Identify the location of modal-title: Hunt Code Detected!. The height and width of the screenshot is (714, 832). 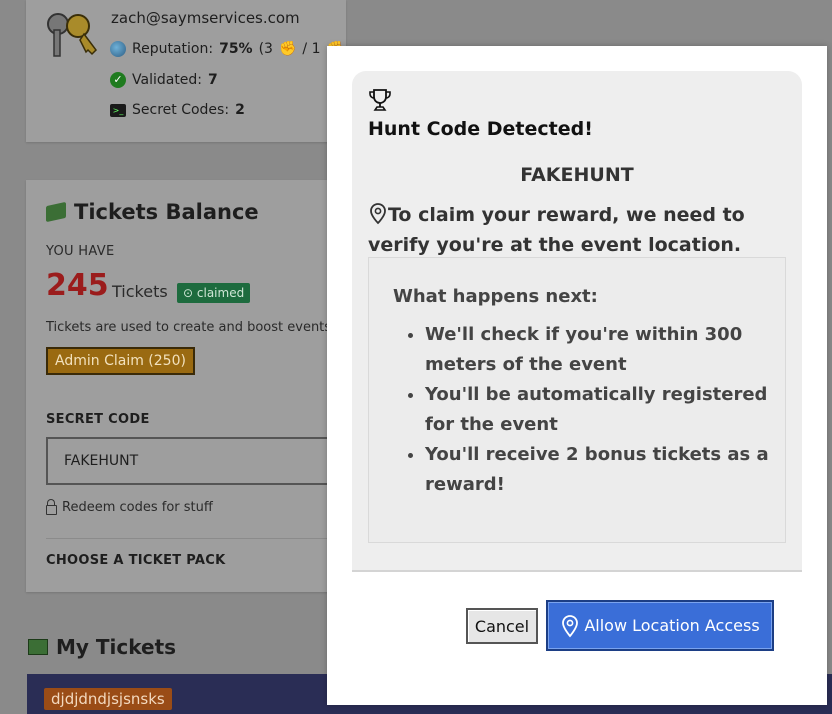
(480, 129).